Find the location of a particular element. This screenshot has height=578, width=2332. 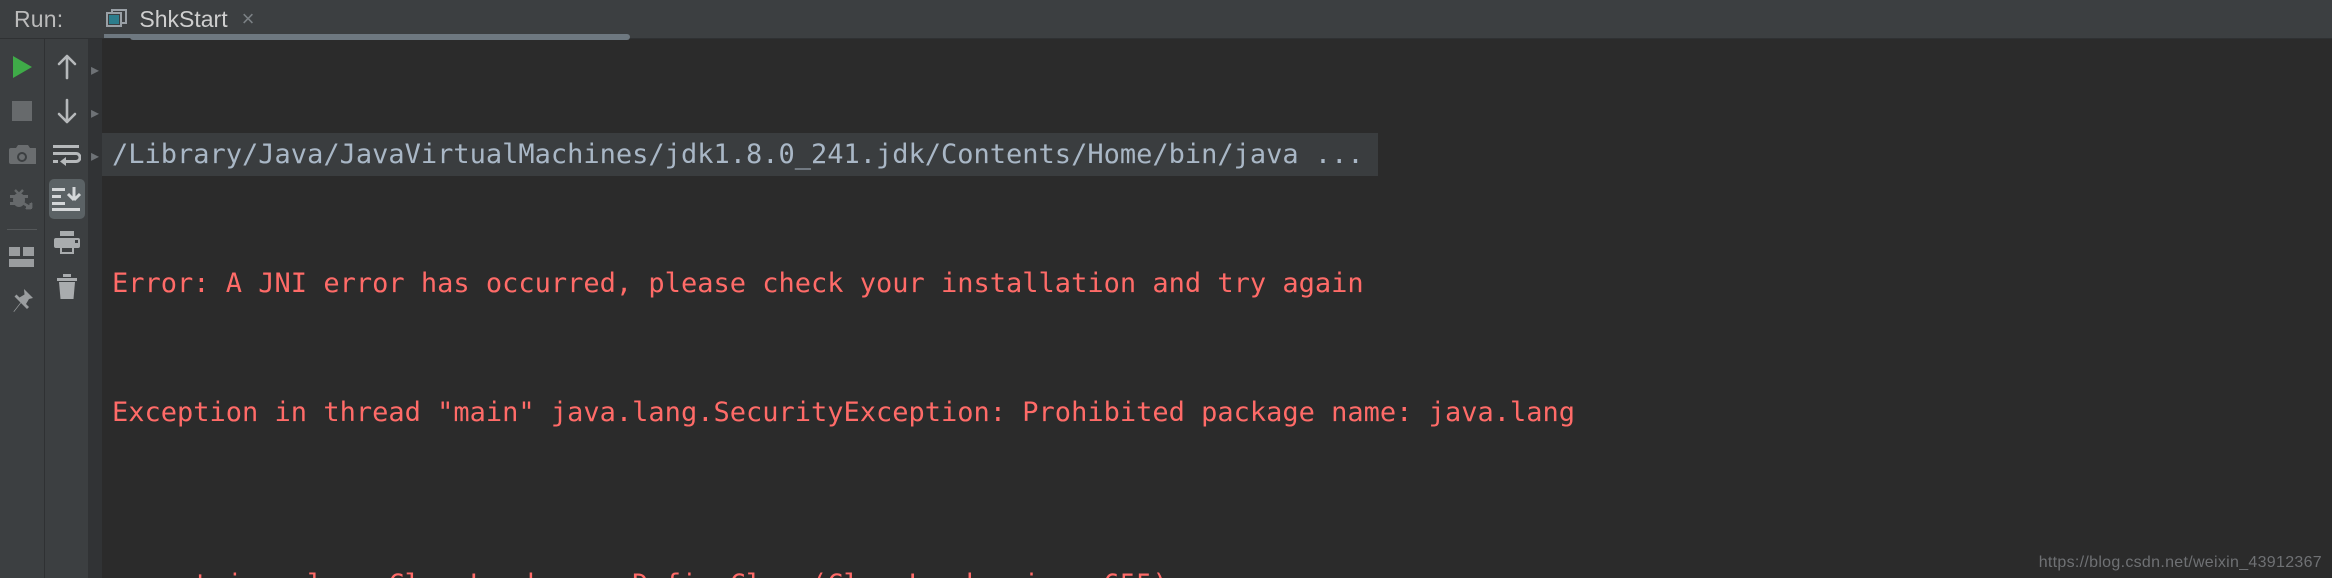

soft-wrap-button is located at coordinates (67, 155).